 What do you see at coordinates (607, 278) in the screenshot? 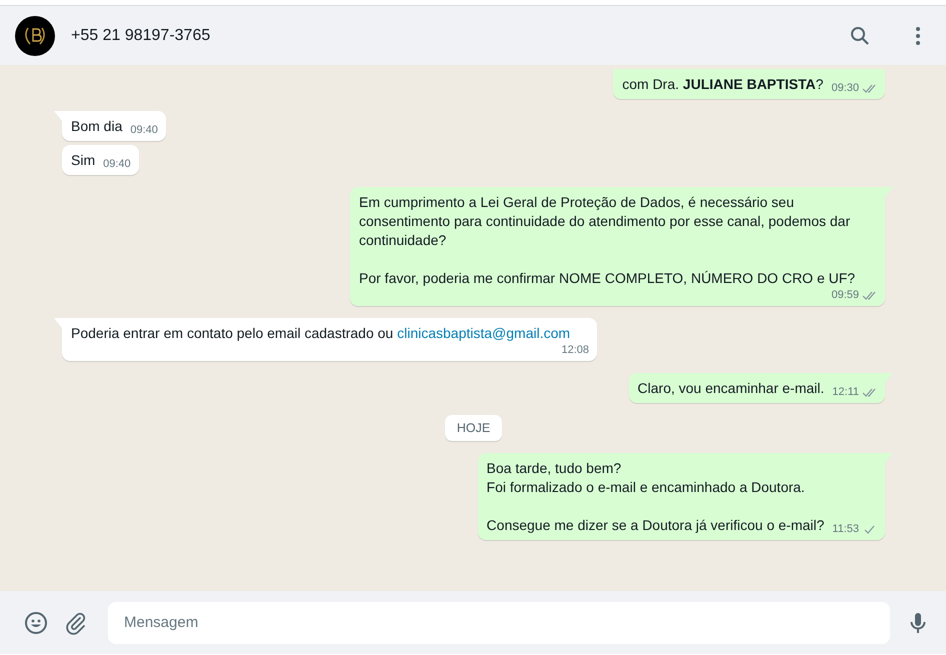
I see `message-text: Por favor, poderia me confirmar NOME COMPLETO, NÚMERO DO CRO e UF?` at bounding box center [607, 278].